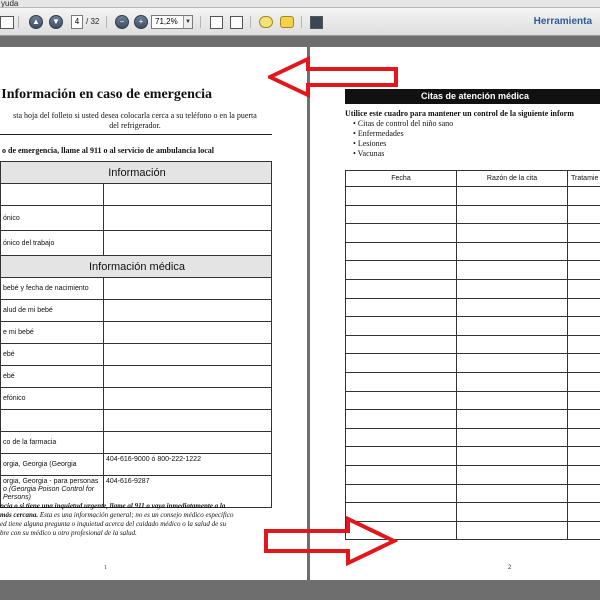  What do you see at coordinates (51, 481) in the screenshot?
I see `cell-line: orgia, Georgia - para personas` at bounding box center [51, 481].